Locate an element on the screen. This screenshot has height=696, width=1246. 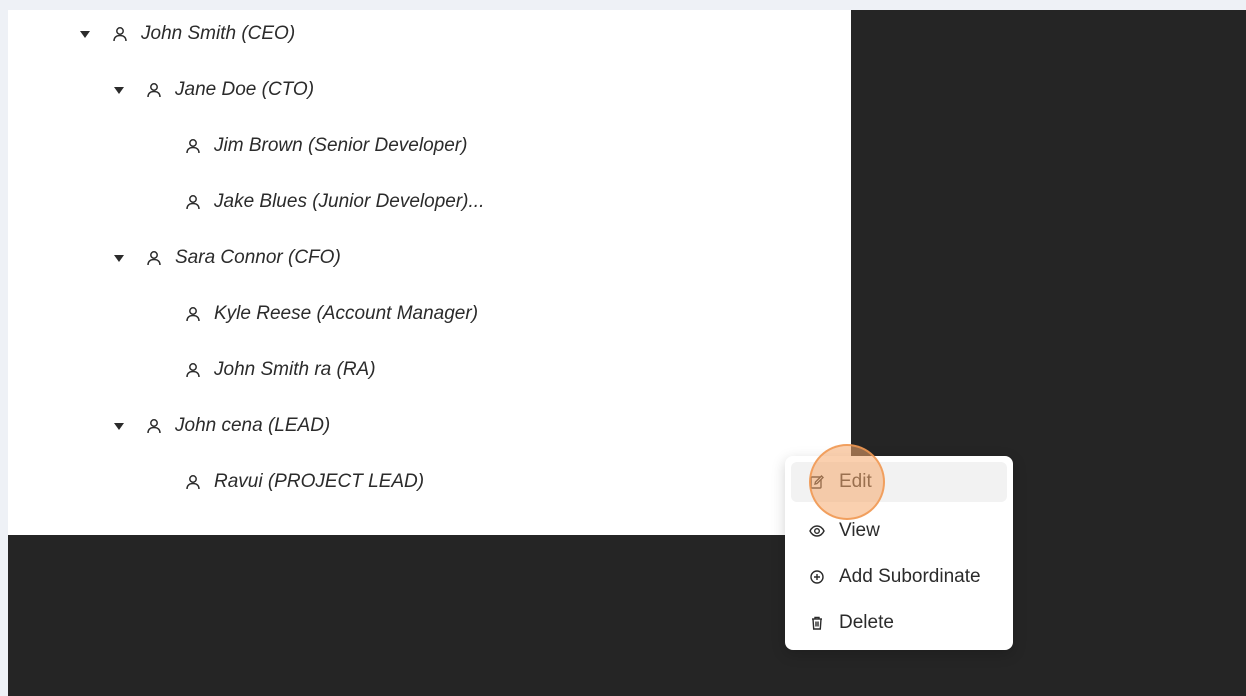
tree-node-kyle-reese: Kyle Reese (Account Manager) is located at coordinates (331, 314).